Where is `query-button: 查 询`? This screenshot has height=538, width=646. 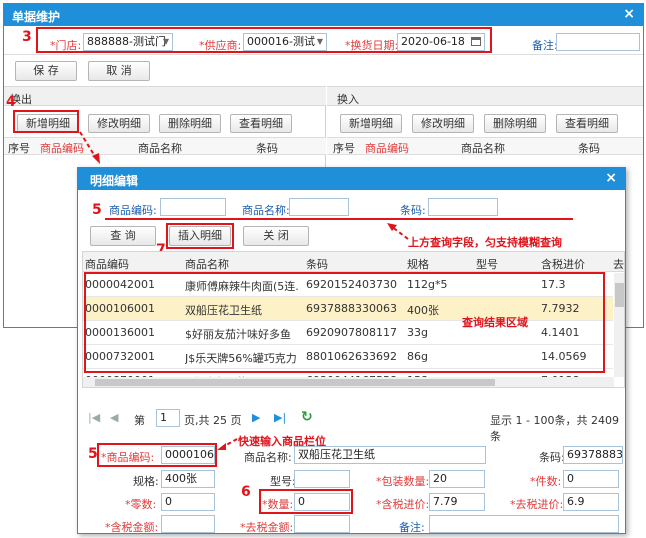
query-button: 查 询 is located at coordinates (123, 236).